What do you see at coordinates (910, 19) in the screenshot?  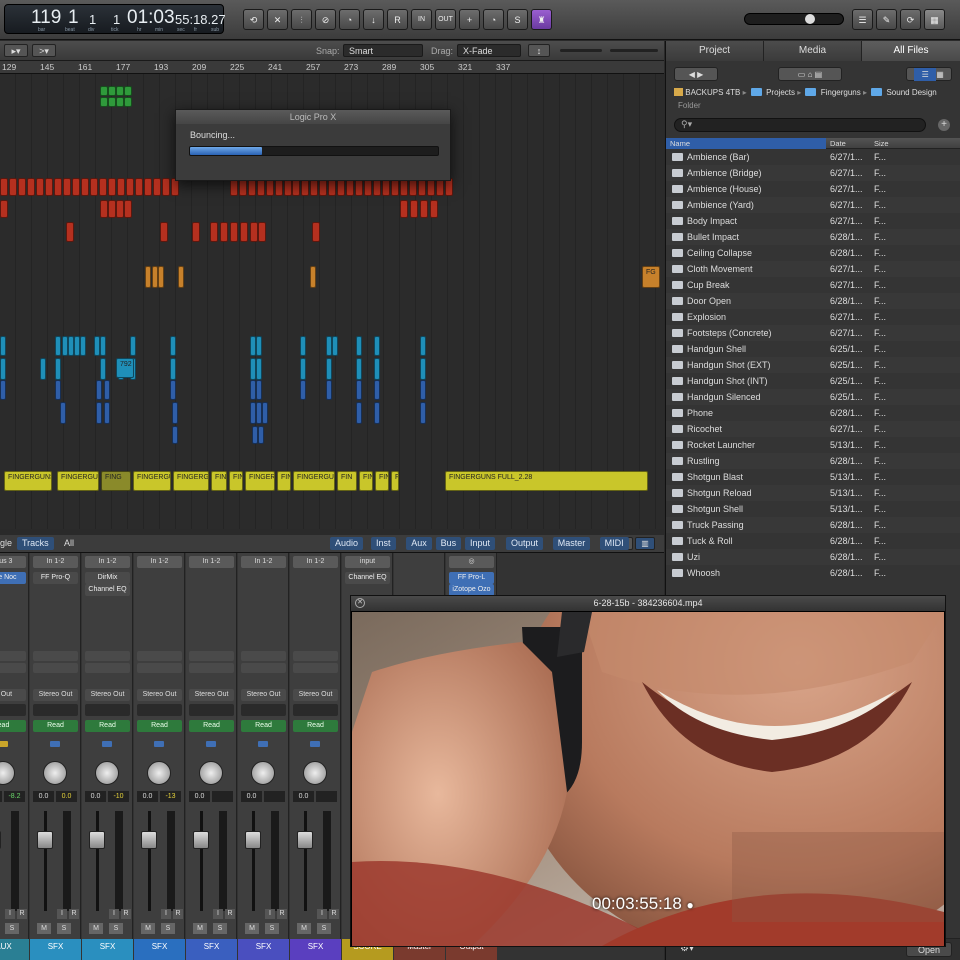 I see `loops-icon: ⟳` at bounding box center [910, 19].